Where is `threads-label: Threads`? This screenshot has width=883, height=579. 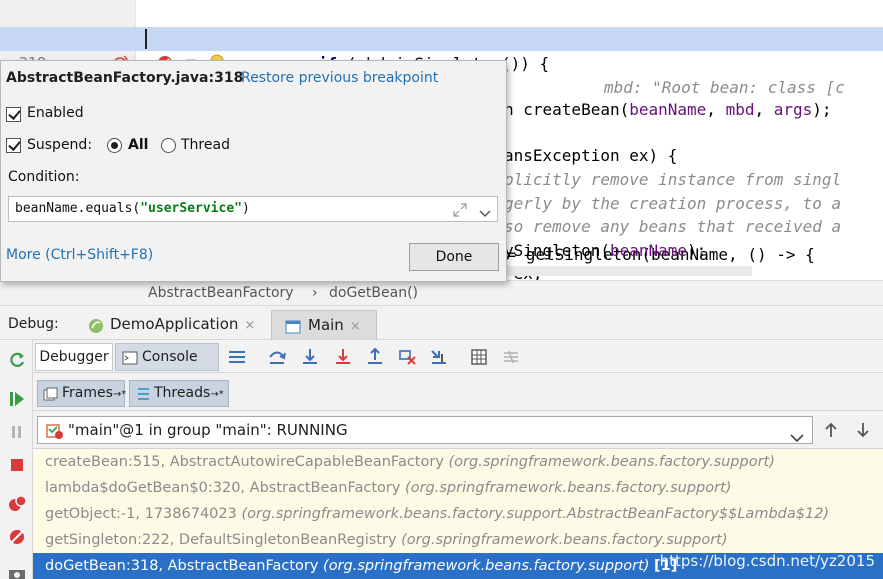 threads-label: Threads is located at coordinates (182, 393).